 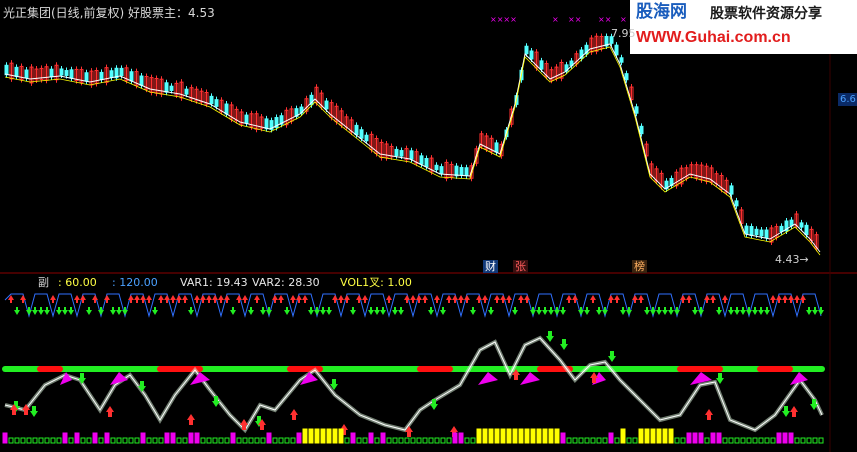 I want to click on watermark-slogan: 股票软件资源分享, so click(x=766, y=14).